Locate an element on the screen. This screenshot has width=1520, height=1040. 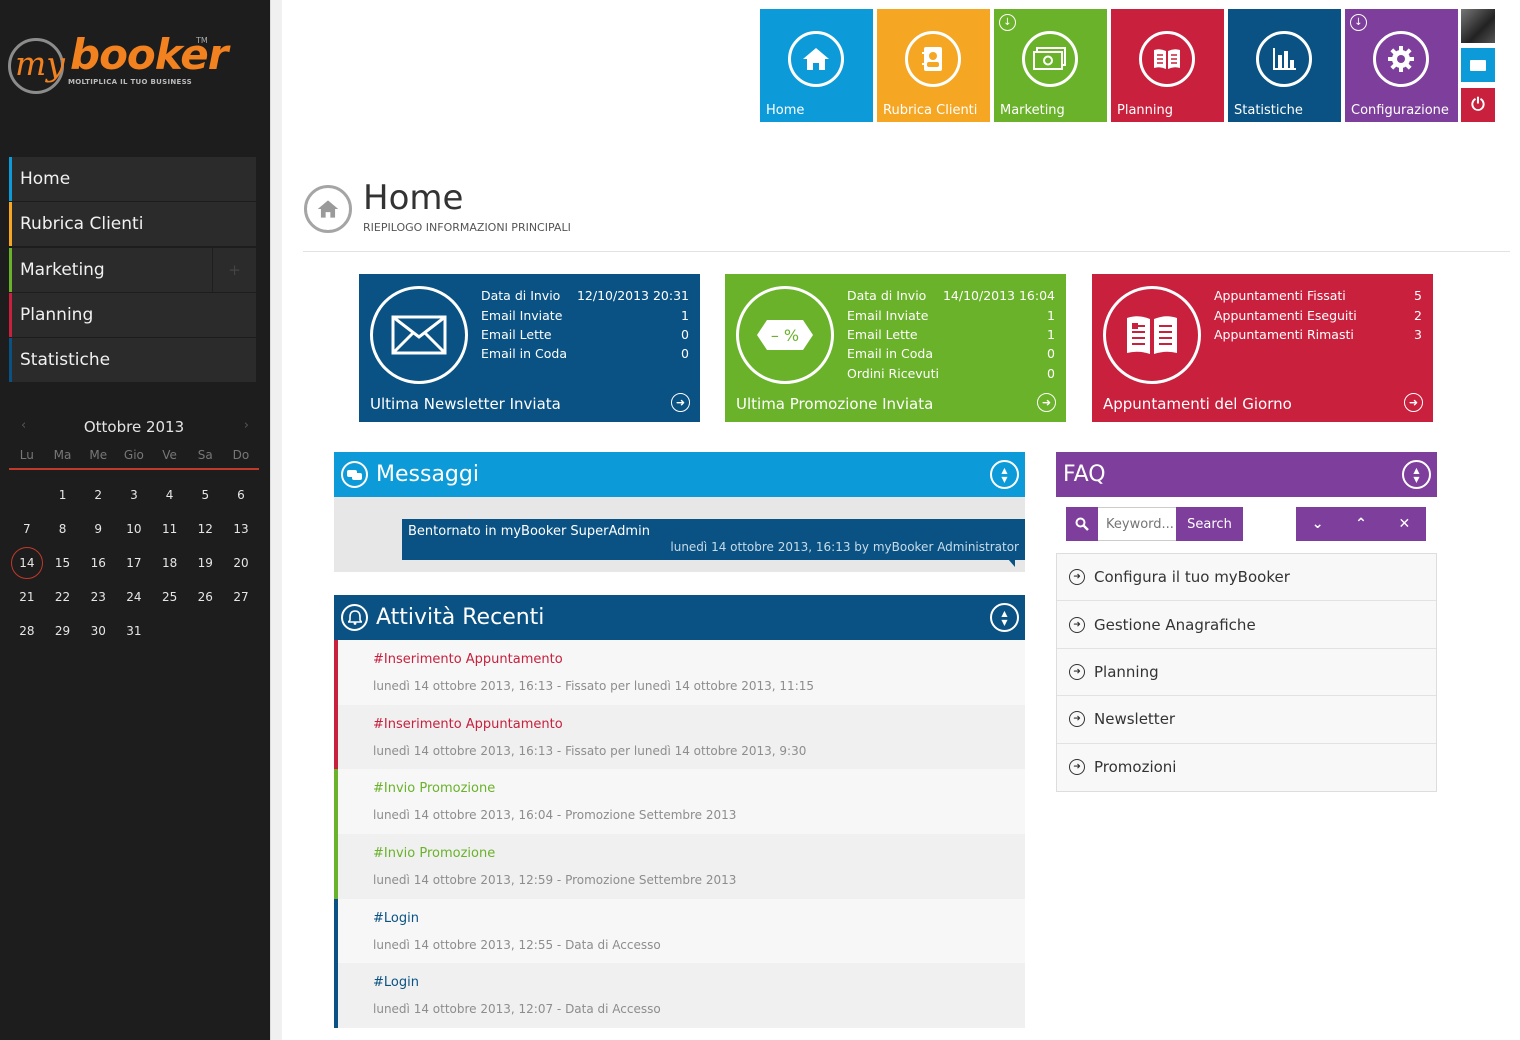
calendar-day: 2 is located at coordinates (98, 495).